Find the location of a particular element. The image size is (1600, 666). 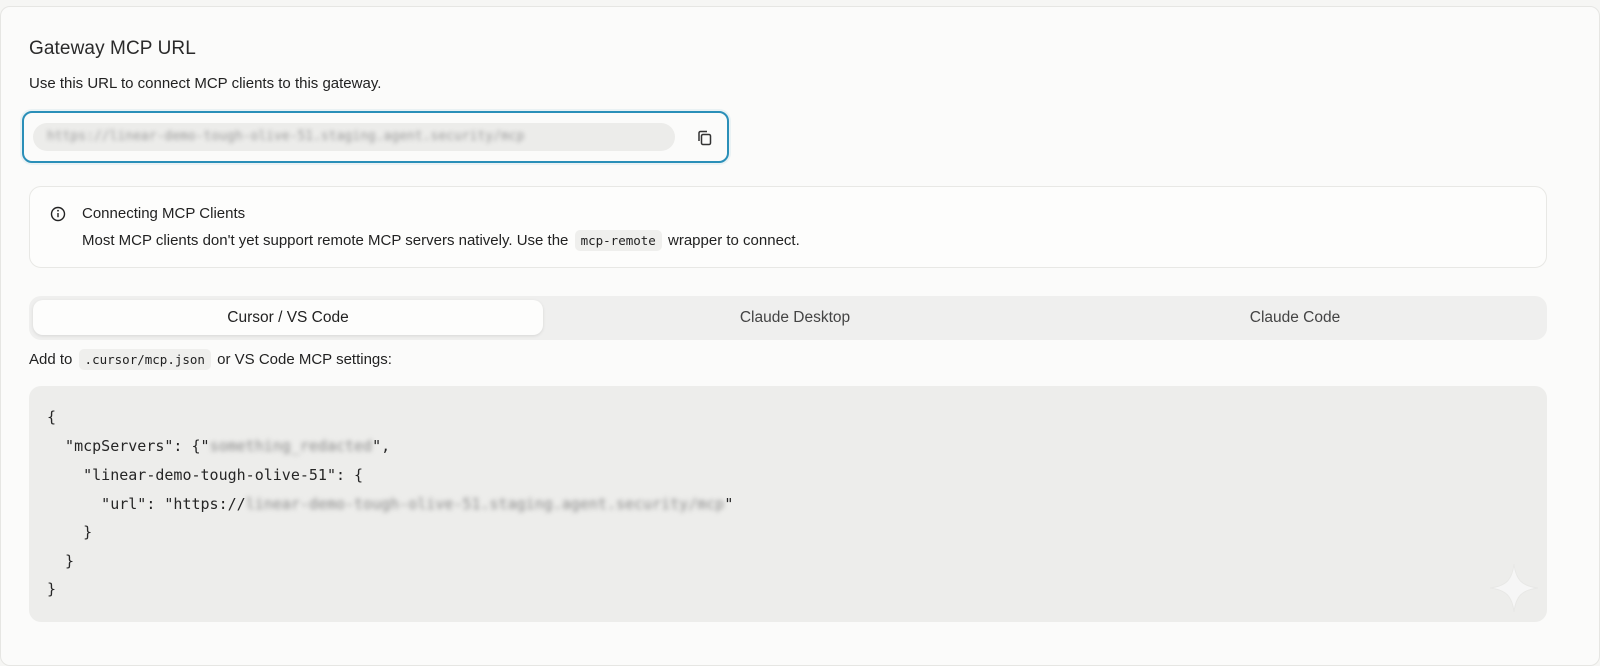

instruction-after: or VS Code MCP settings: is located at coordinates (304, 359).